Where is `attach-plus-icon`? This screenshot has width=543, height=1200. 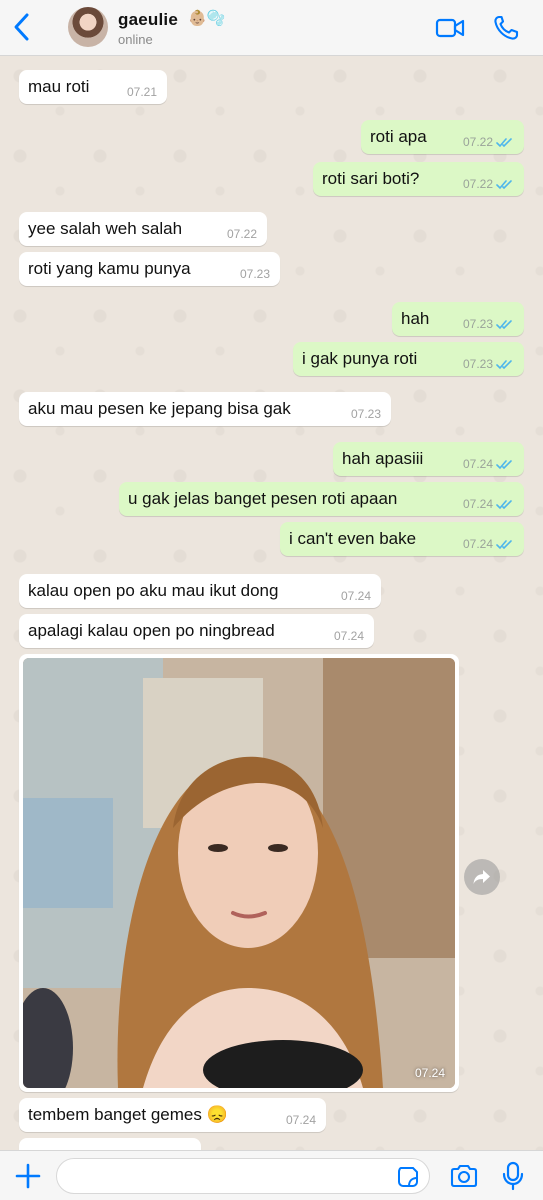 attach-plus-icon is located at coordinates (28, 1176).